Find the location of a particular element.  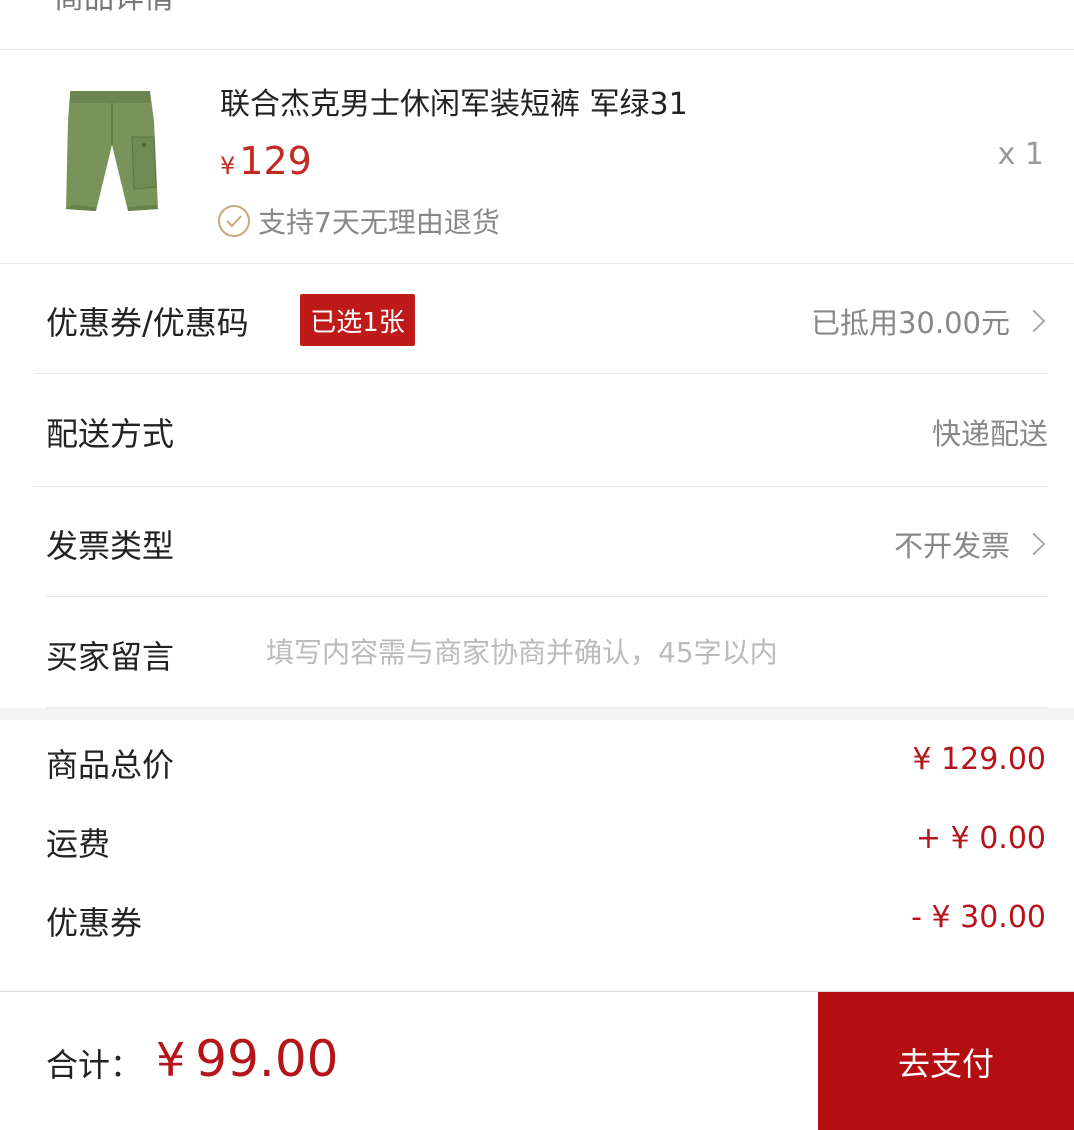

pay-button: 去支付 is located at coordinates (946, 1061).